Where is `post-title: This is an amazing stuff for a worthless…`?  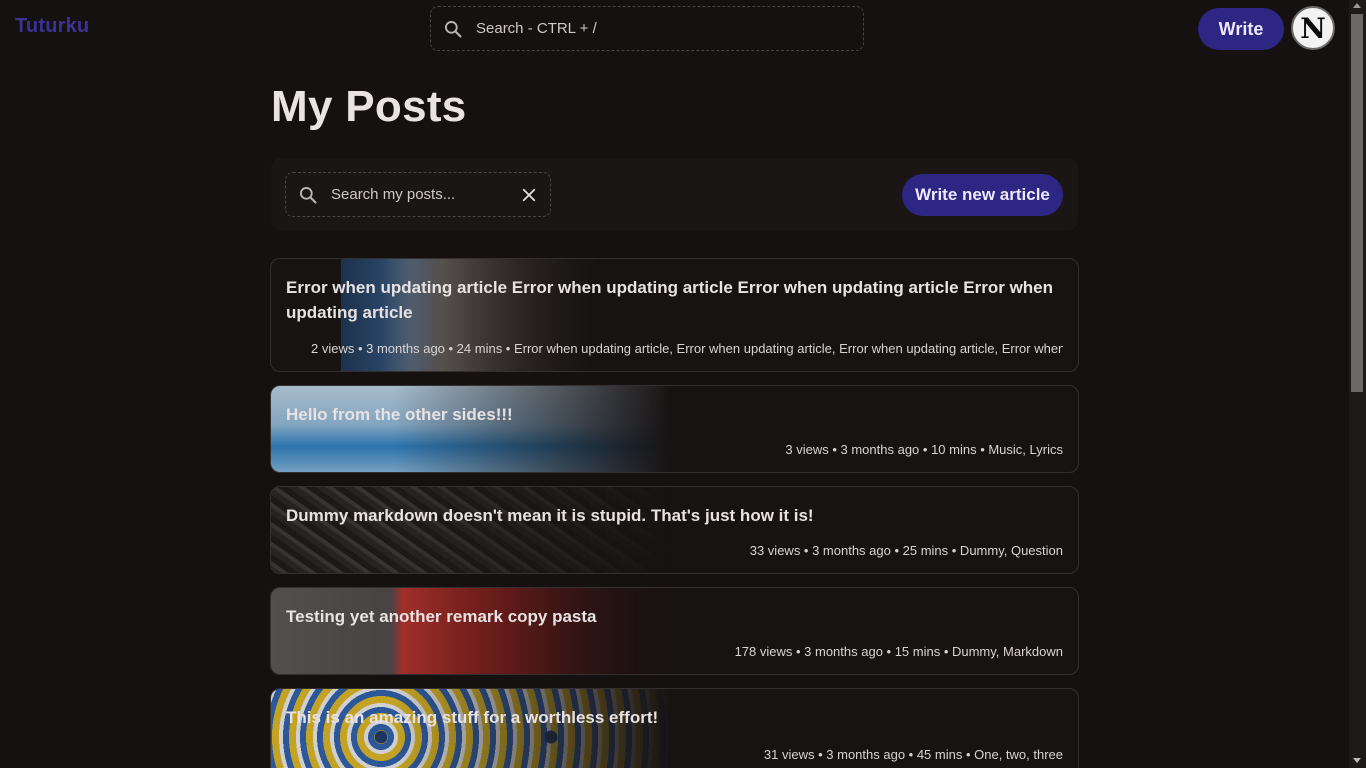 post-title: This is an amazing stuff for a worthless… is located at coordinates (674, 709).